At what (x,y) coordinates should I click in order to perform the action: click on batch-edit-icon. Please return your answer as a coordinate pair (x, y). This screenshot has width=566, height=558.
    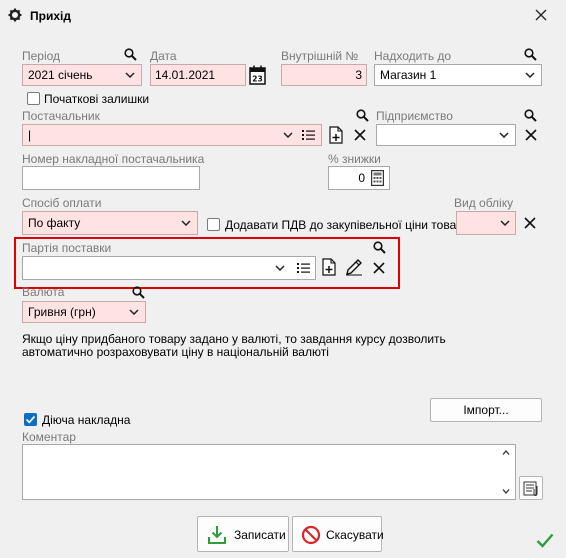
    Looking at the image, I should click on (354, 267).